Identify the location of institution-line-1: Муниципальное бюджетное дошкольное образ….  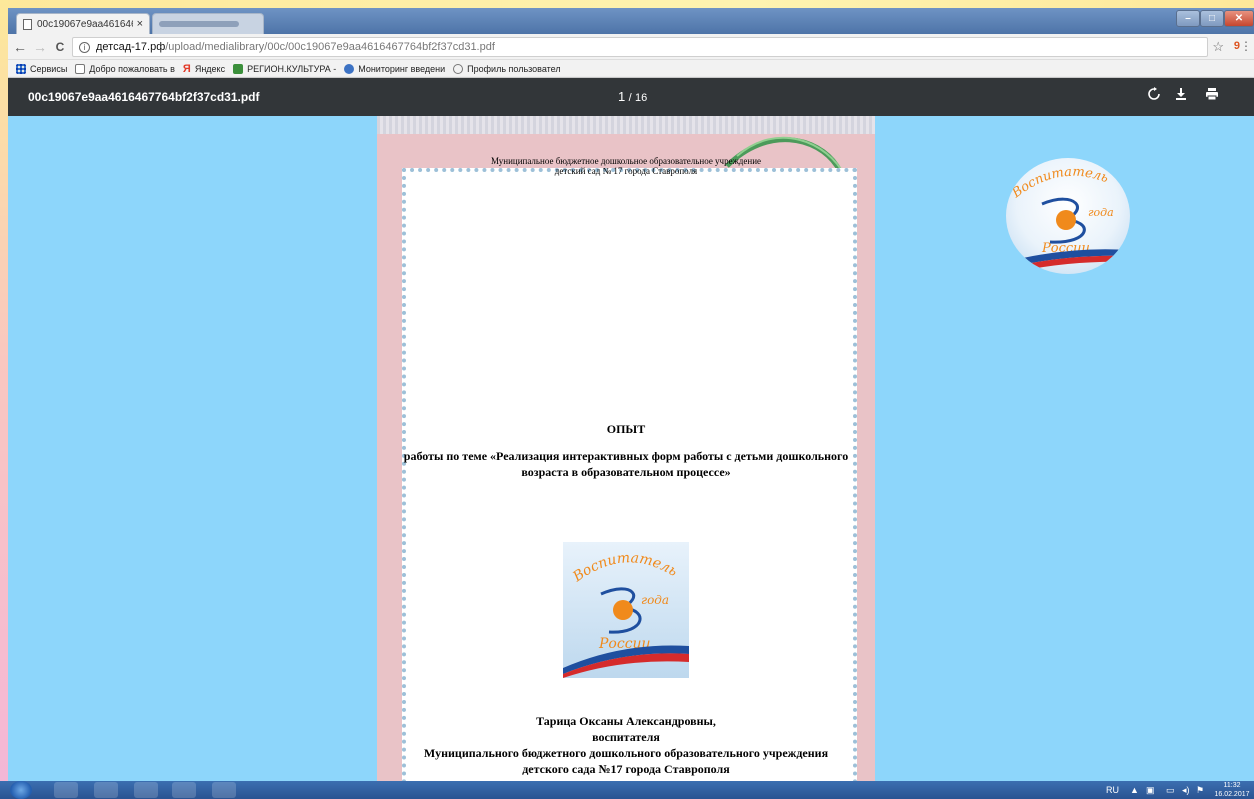
(626, 161).